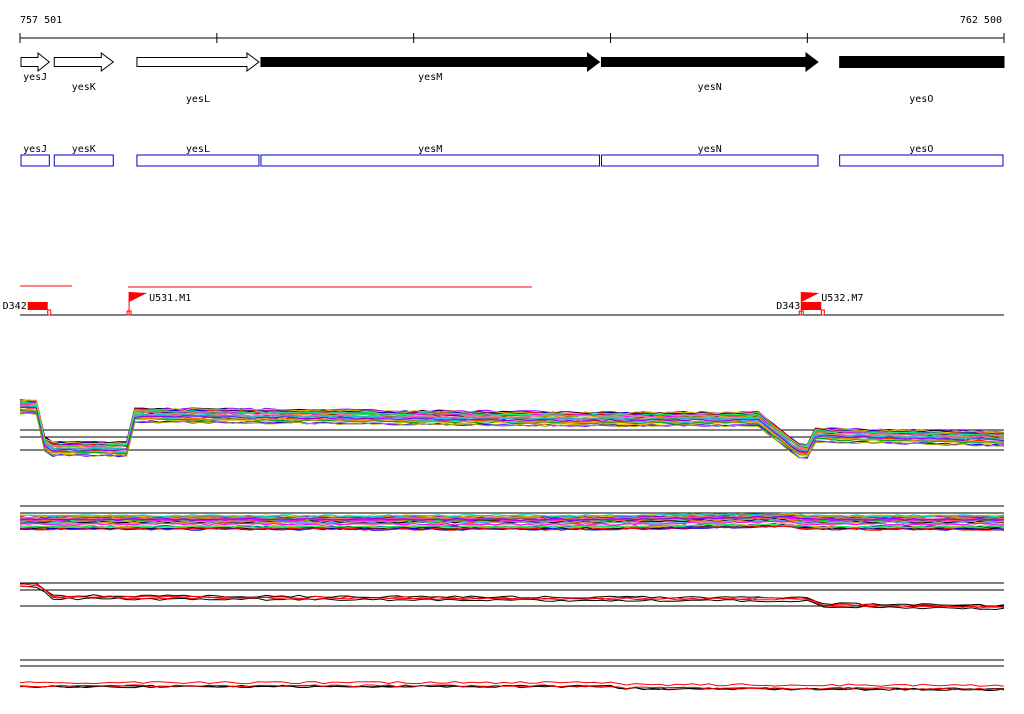 The height and width of the screenshot is (714, 1024). What do you see at coordinates (811, 306) in the screenshot?
I see `feature-block-d343` at bounding box center [811, 306].